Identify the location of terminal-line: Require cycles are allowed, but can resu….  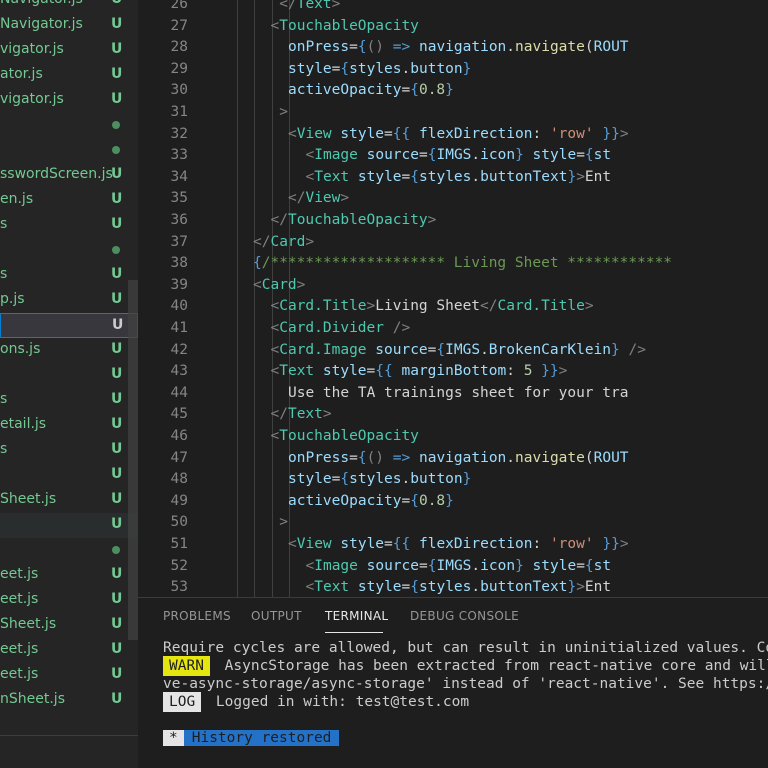
(465, 648).